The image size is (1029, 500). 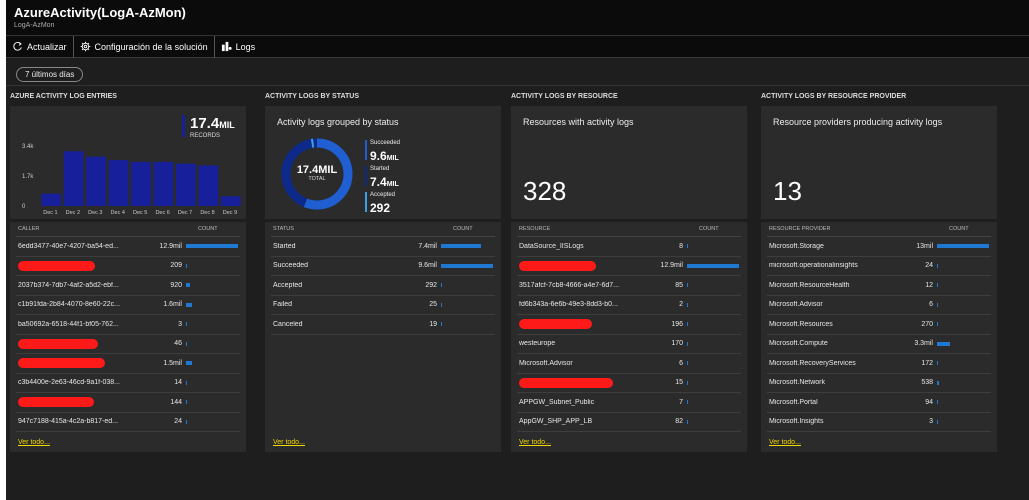 I want to click on table-row: 46, so click(x=128, y=344).